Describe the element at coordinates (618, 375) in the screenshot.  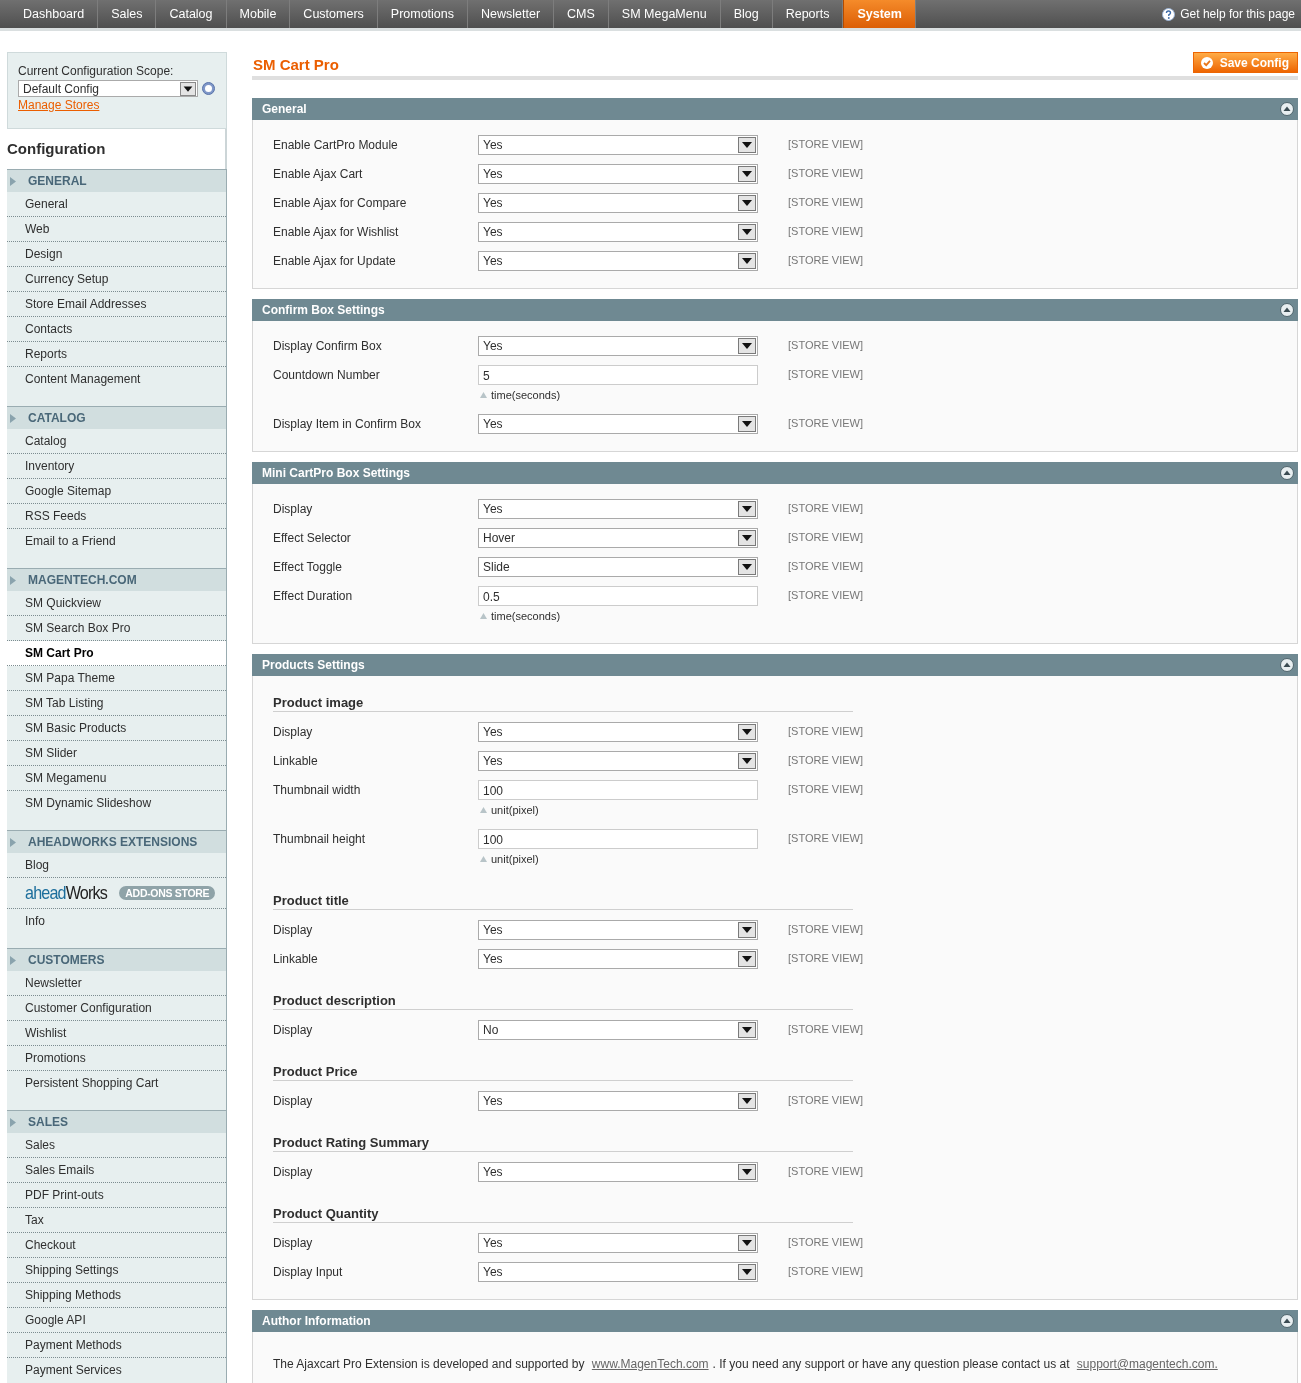
I see `input-field: 5` at that location.